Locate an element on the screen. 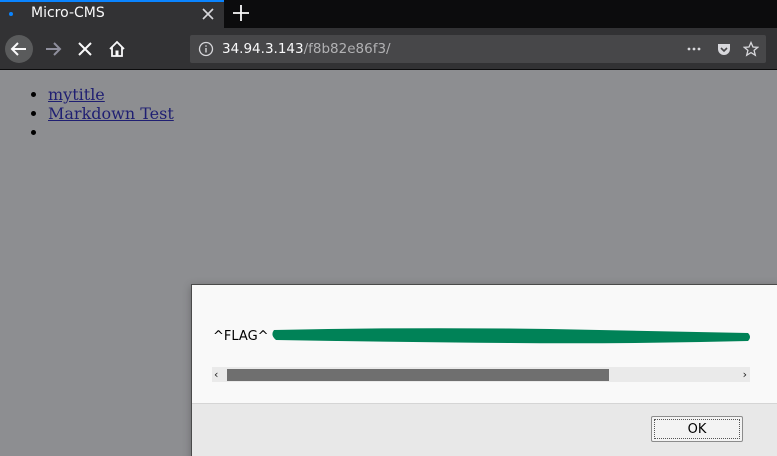 The width and height of the screenshot is (777, 456). url-bar: 34.94.3.143/f8b82e86f3/ is located at coordinates (478, 49).